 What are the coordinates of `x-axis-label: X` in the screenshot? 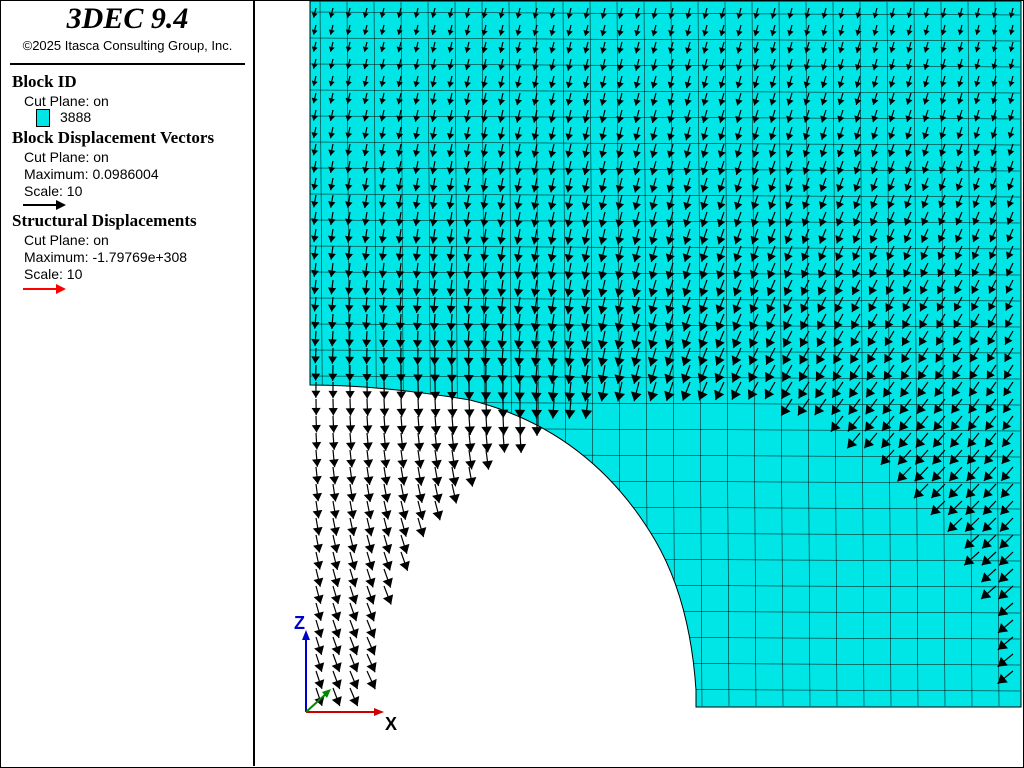 It's located at (391, 724).